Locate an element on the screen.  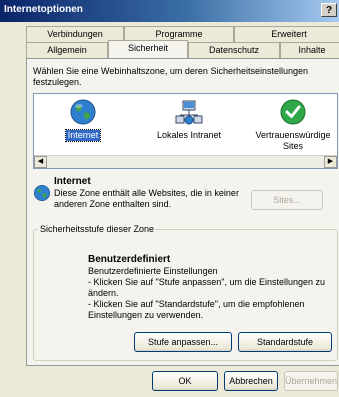
selected-zone-title: Internet is located at coordinates (72, 181).